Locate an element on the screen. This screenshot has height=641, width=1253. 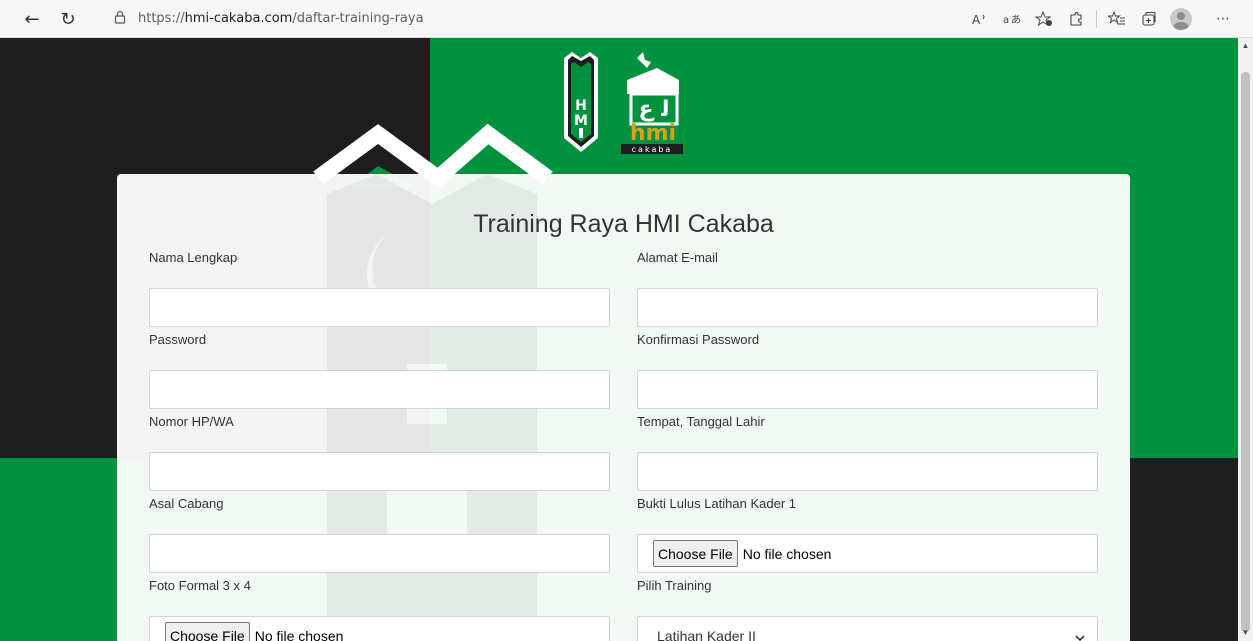
field-asal-cabang: Asal Cabang is located at coordinates (379, 534).